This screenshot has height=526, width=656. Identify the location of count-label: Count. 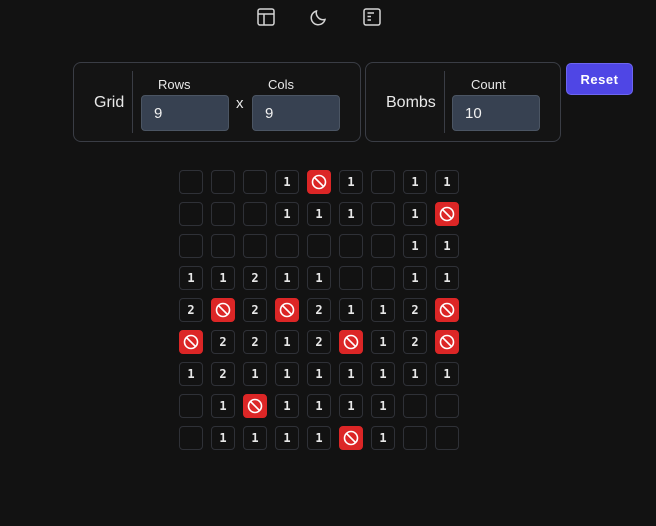
(488, 84).